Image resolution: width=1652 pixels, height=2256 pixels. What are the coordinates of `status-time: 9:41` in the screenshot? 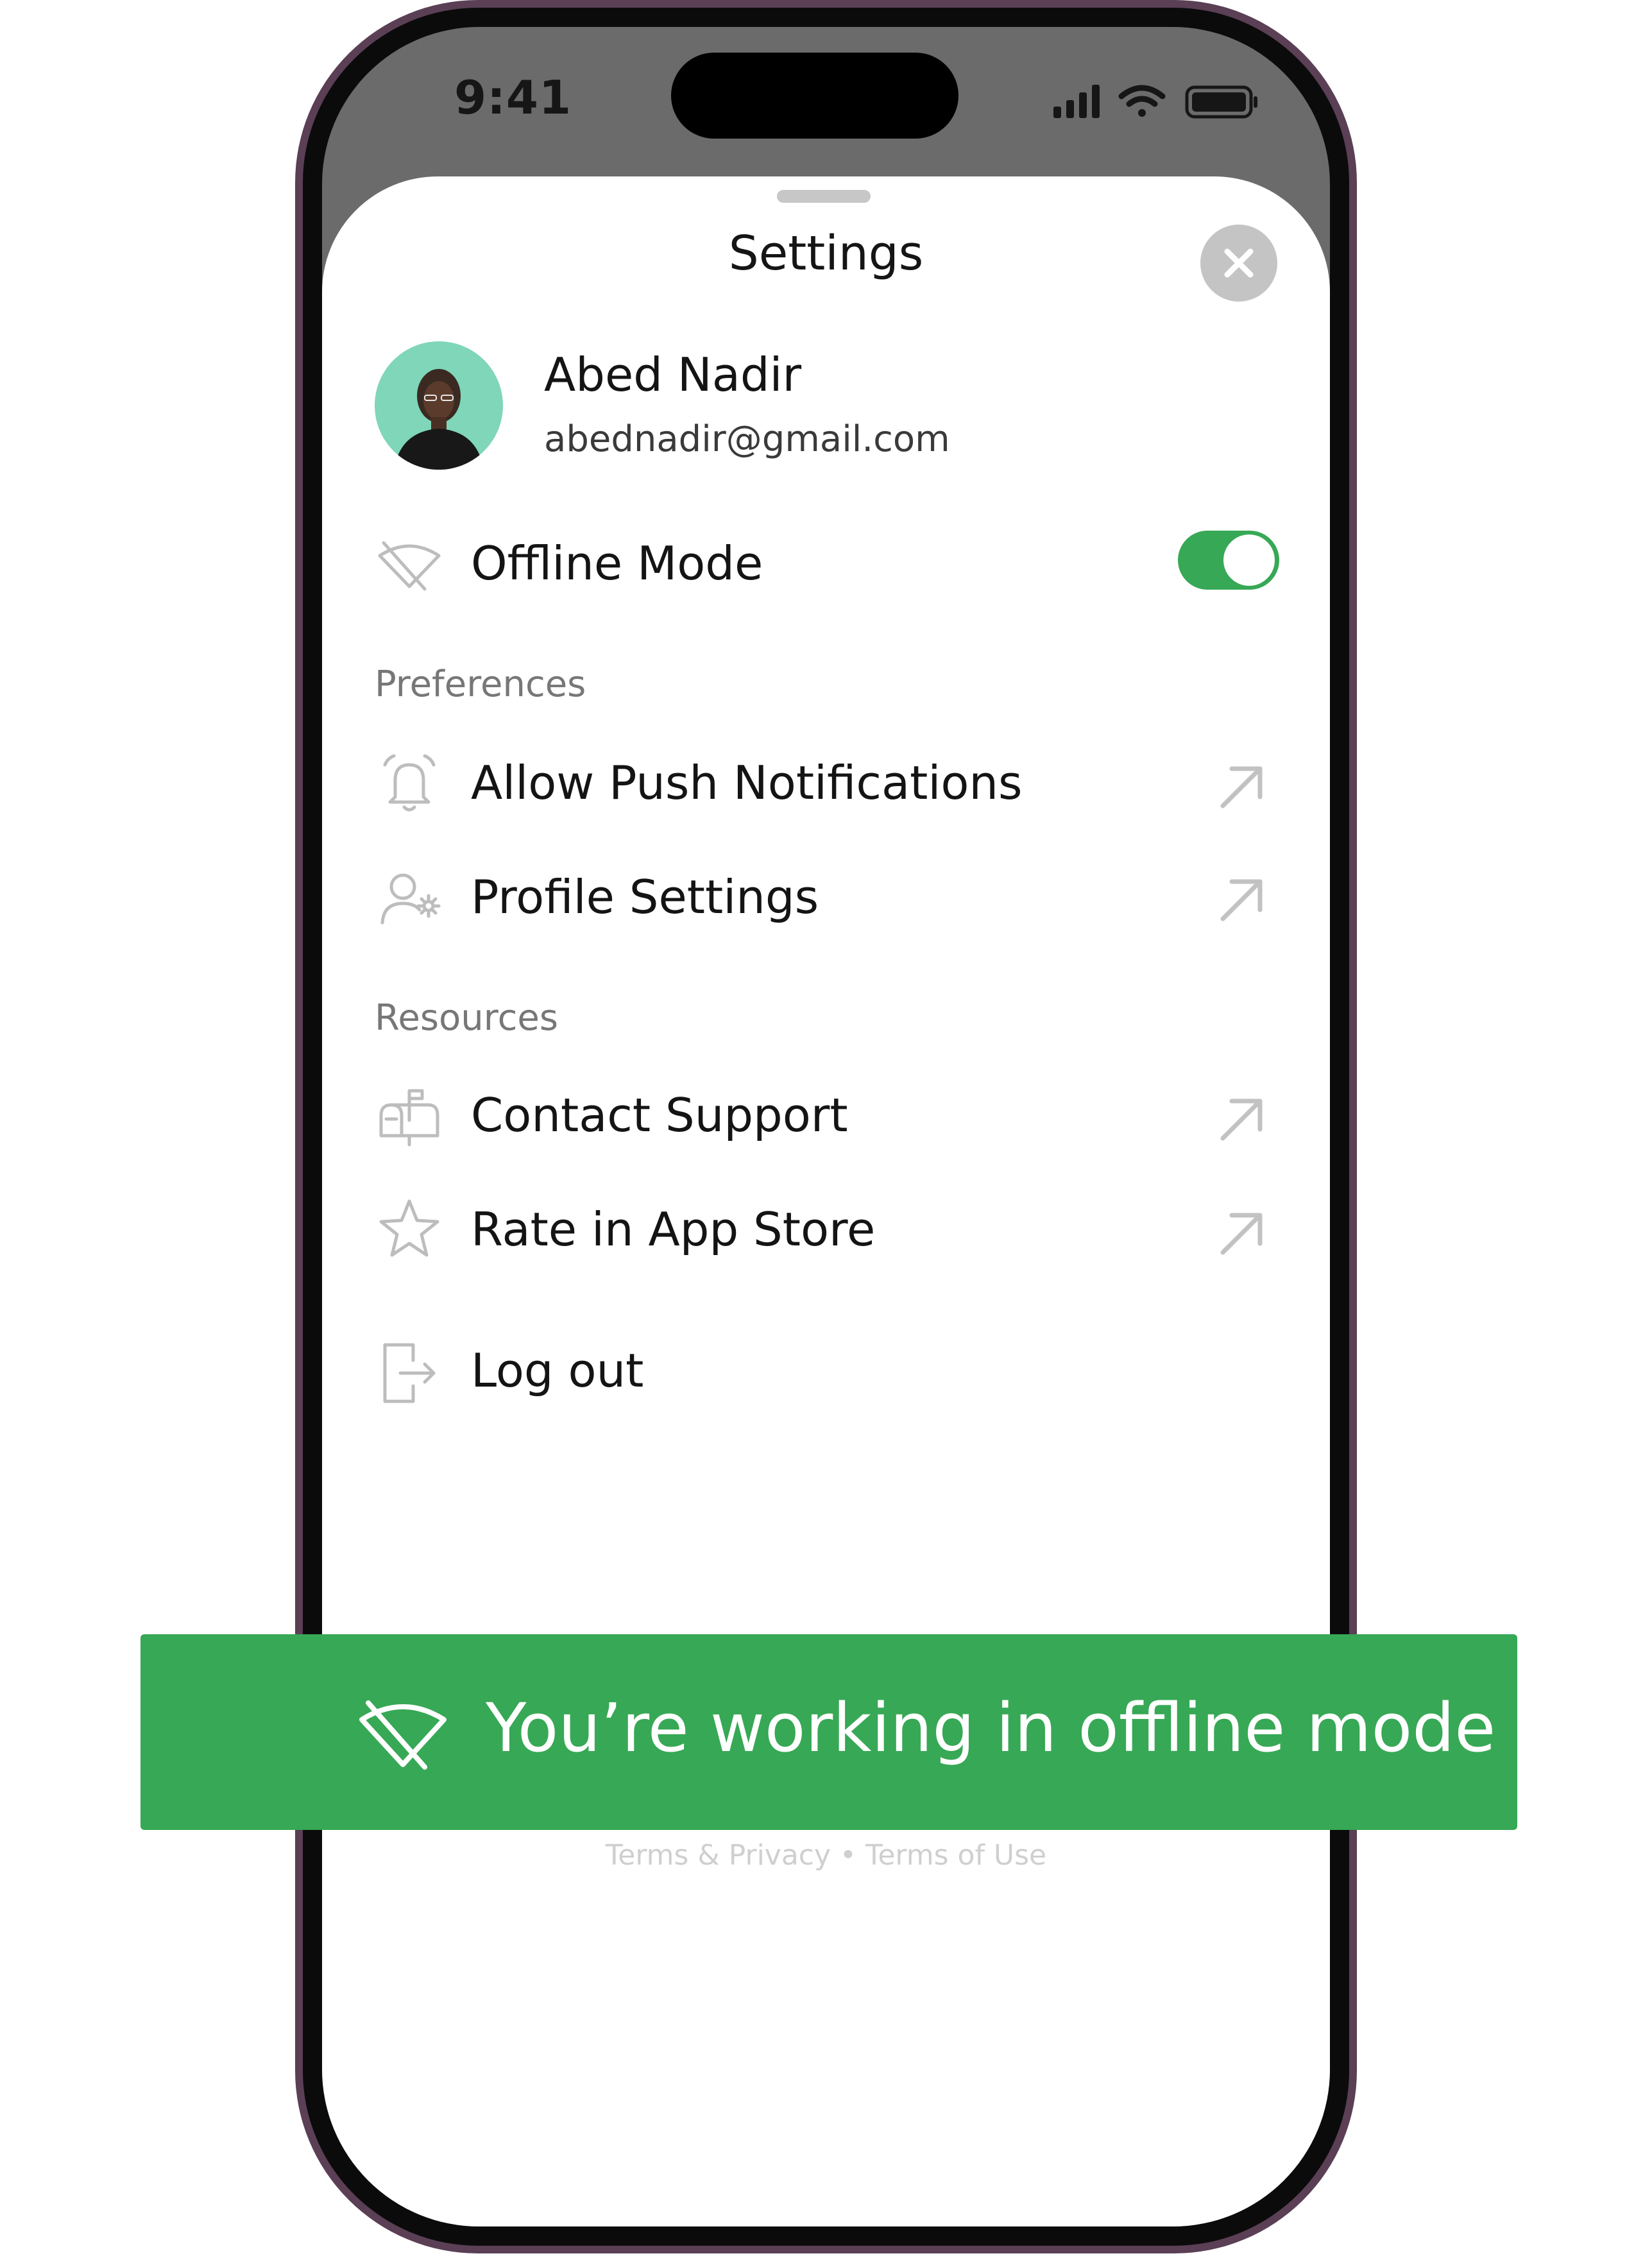 It's located at (513, 97).